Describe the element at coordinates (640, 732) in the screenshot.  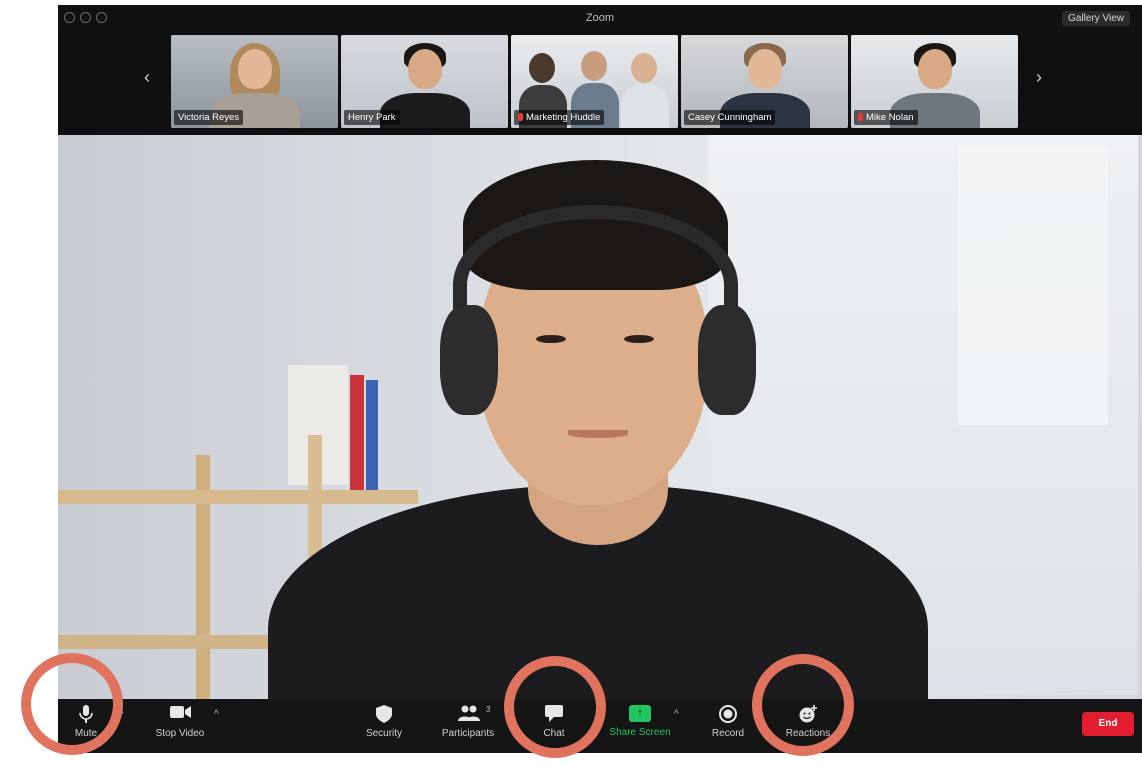
I see `share-screen-label: Share Screen` at that location.